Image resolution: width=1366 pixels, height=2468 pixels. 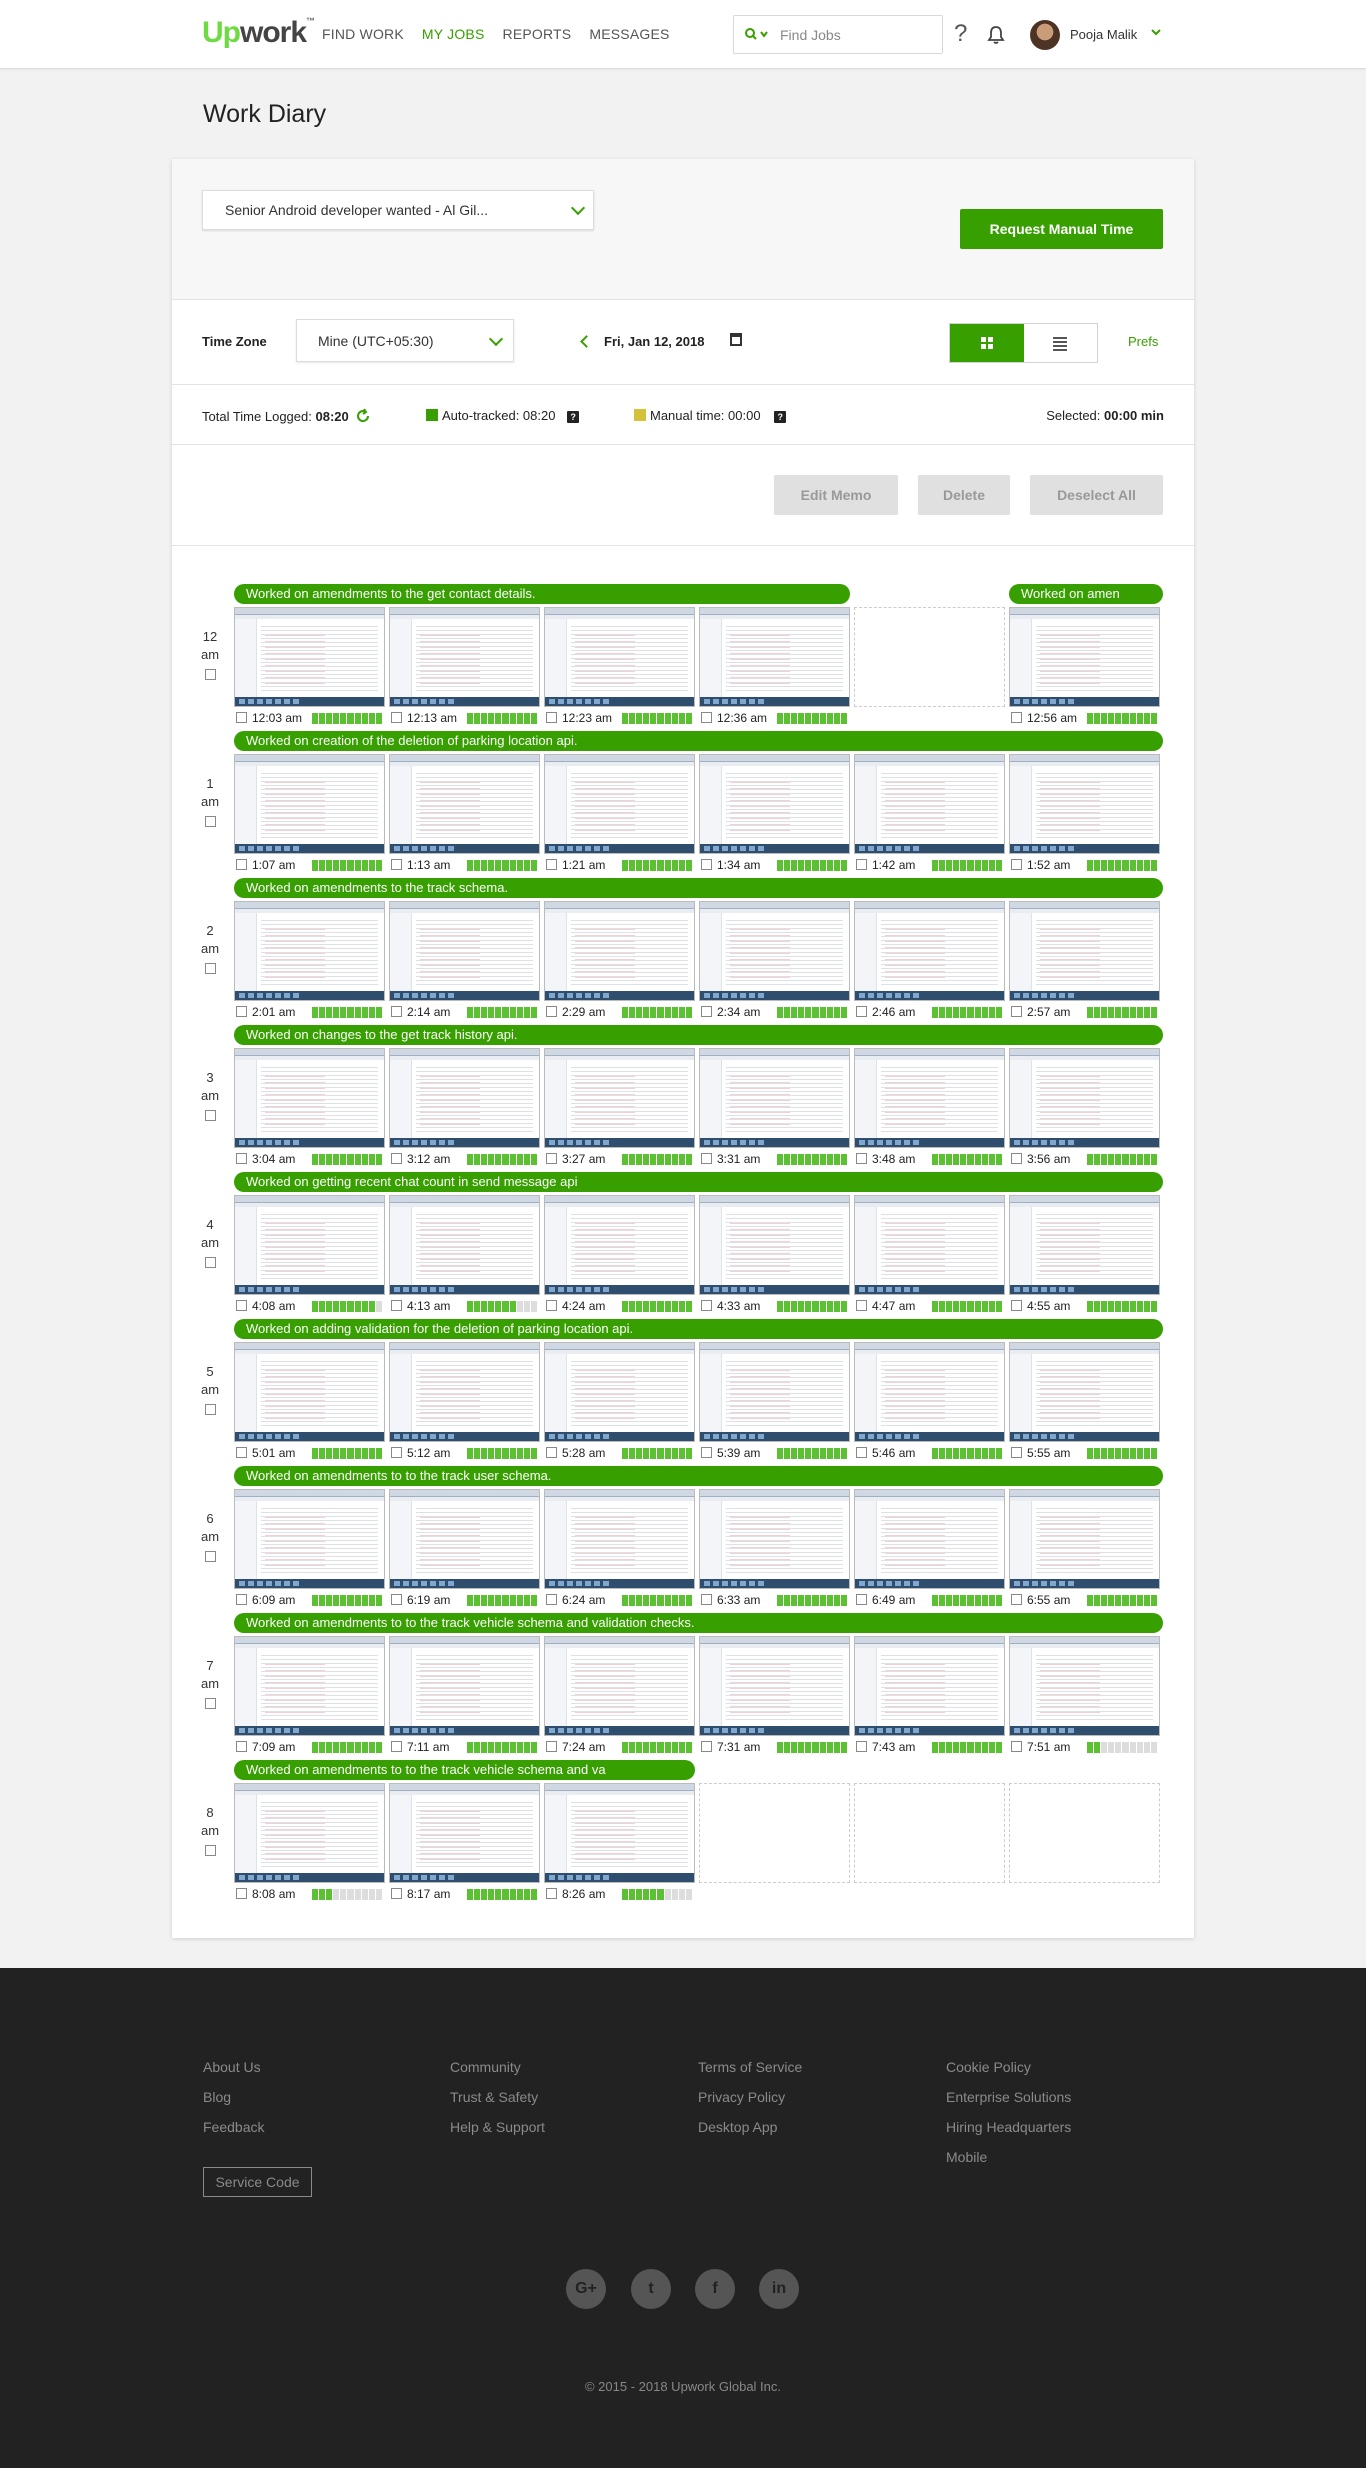 What do you see at coordinates (1143, 341) in the screenshot?
I see `prefs-link: Prefs` at bounding box center [1143, 341].